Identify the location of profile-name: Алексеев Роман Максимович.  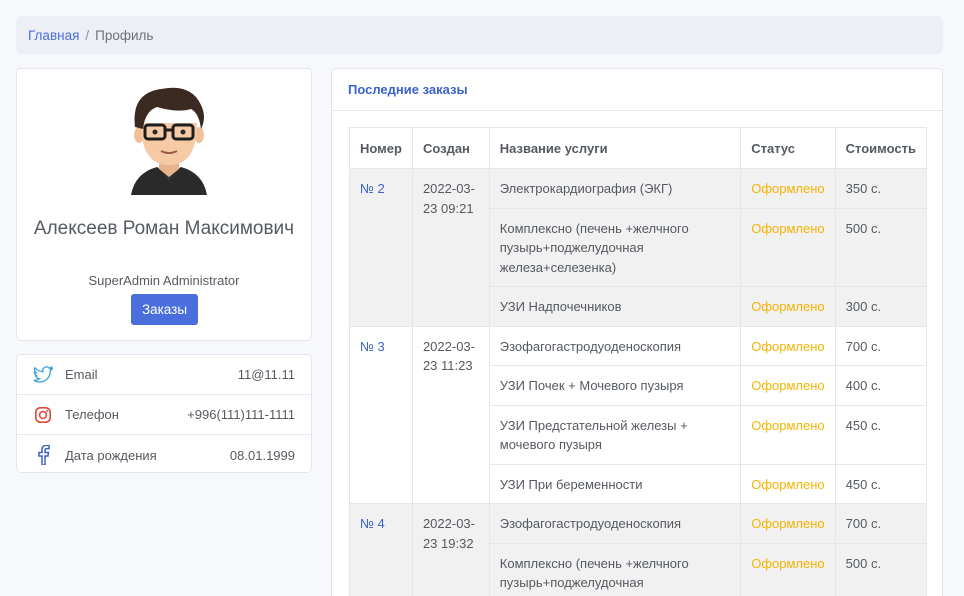
(164, 228).